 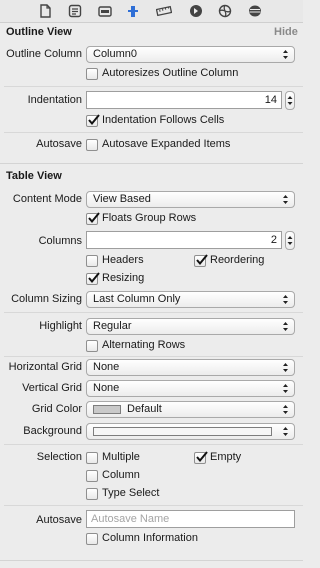 What do you see at coordinates (92, 346) in the screenshot?
I see `alternating-rows-checkbox` at bounding box center [92, 346].